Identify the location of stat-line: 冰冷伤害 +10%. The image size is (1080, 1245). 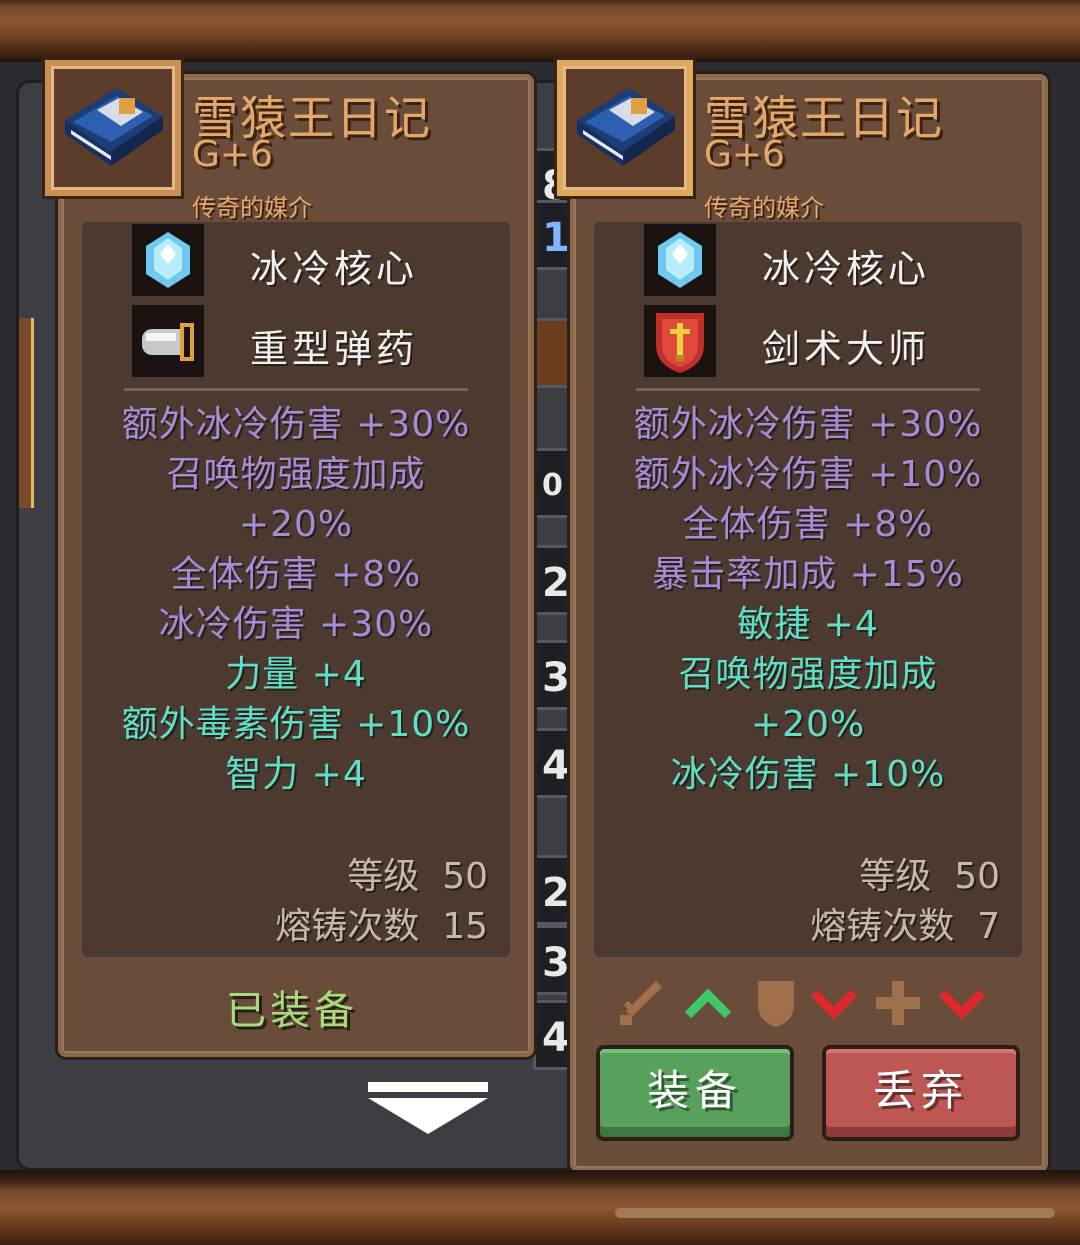
(808, 774).